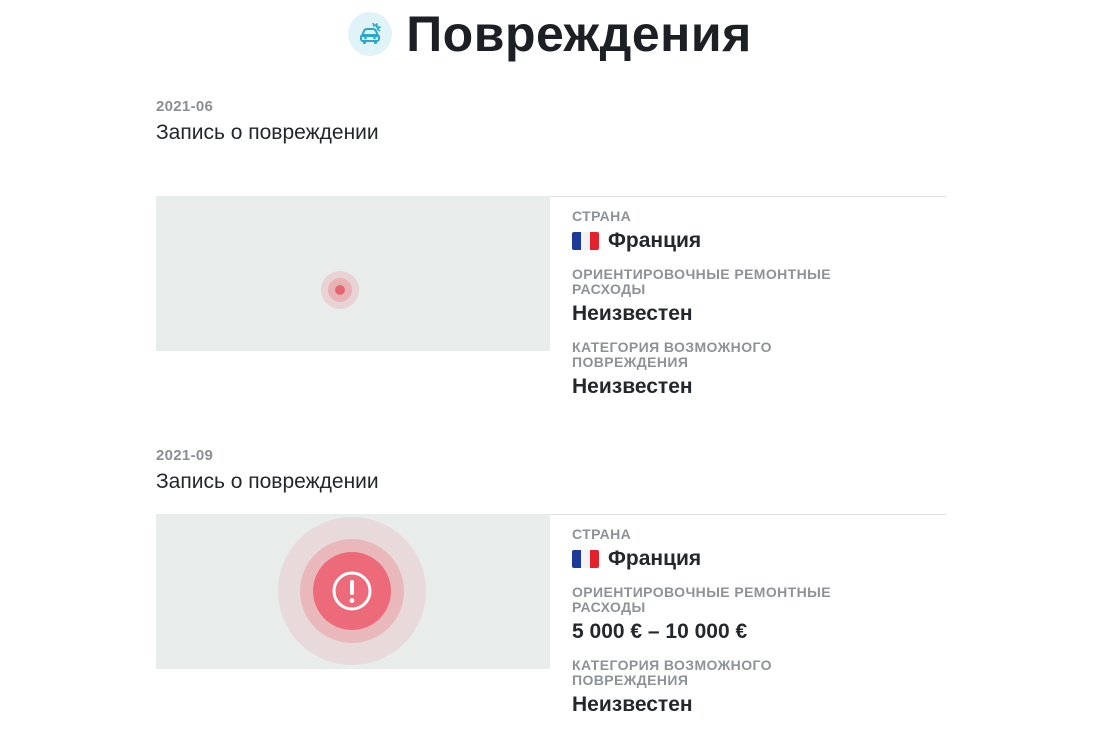 The height and width of the screenshot is (733, 1100). What do you see at coordinates (370, 34) in the screenshot?
I see `car-damage-icon` at bounding box center [370, 34].